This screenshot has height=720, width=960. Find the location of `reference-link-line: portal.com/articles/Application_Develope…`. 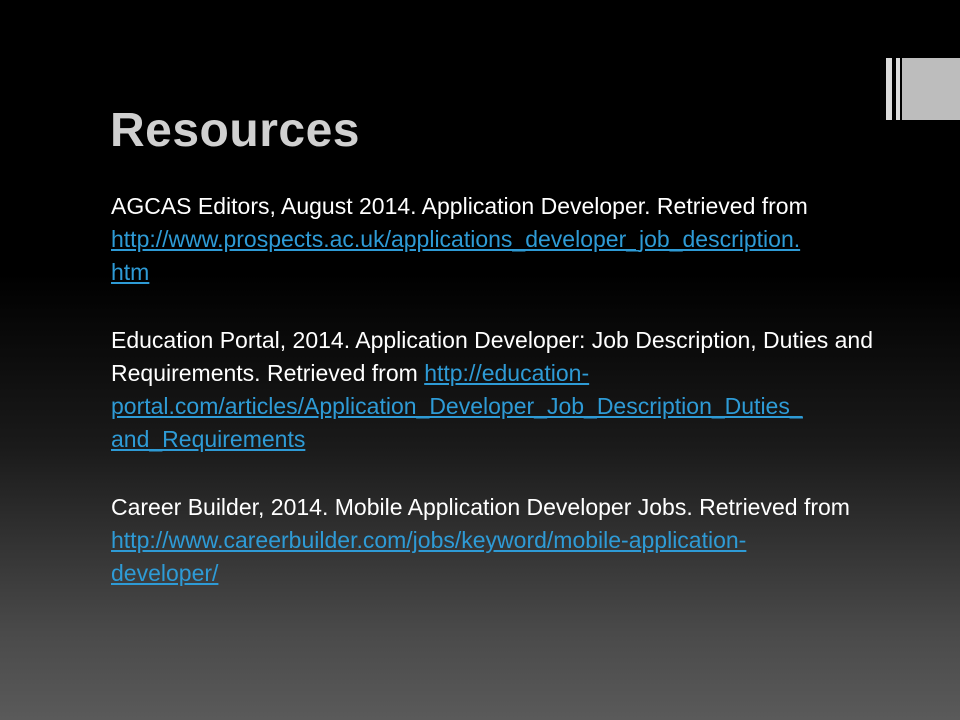

reference-link-line: portal.com/articles/Application_Develope… is located at coordinates (457, 406).